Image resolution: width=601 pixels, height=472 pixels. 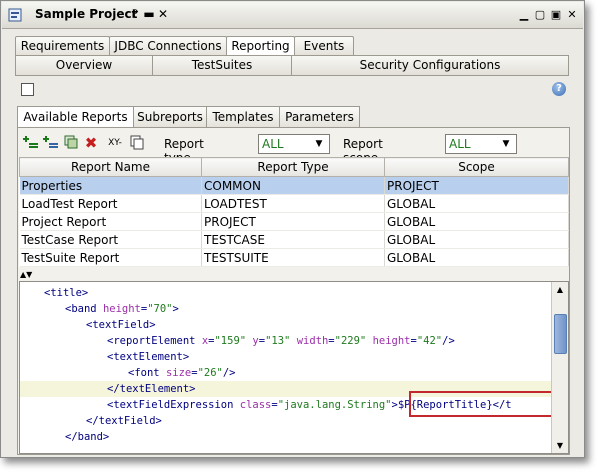 I want to click on cell-report-name: LoadTest Report, so click(x=110, y=203).